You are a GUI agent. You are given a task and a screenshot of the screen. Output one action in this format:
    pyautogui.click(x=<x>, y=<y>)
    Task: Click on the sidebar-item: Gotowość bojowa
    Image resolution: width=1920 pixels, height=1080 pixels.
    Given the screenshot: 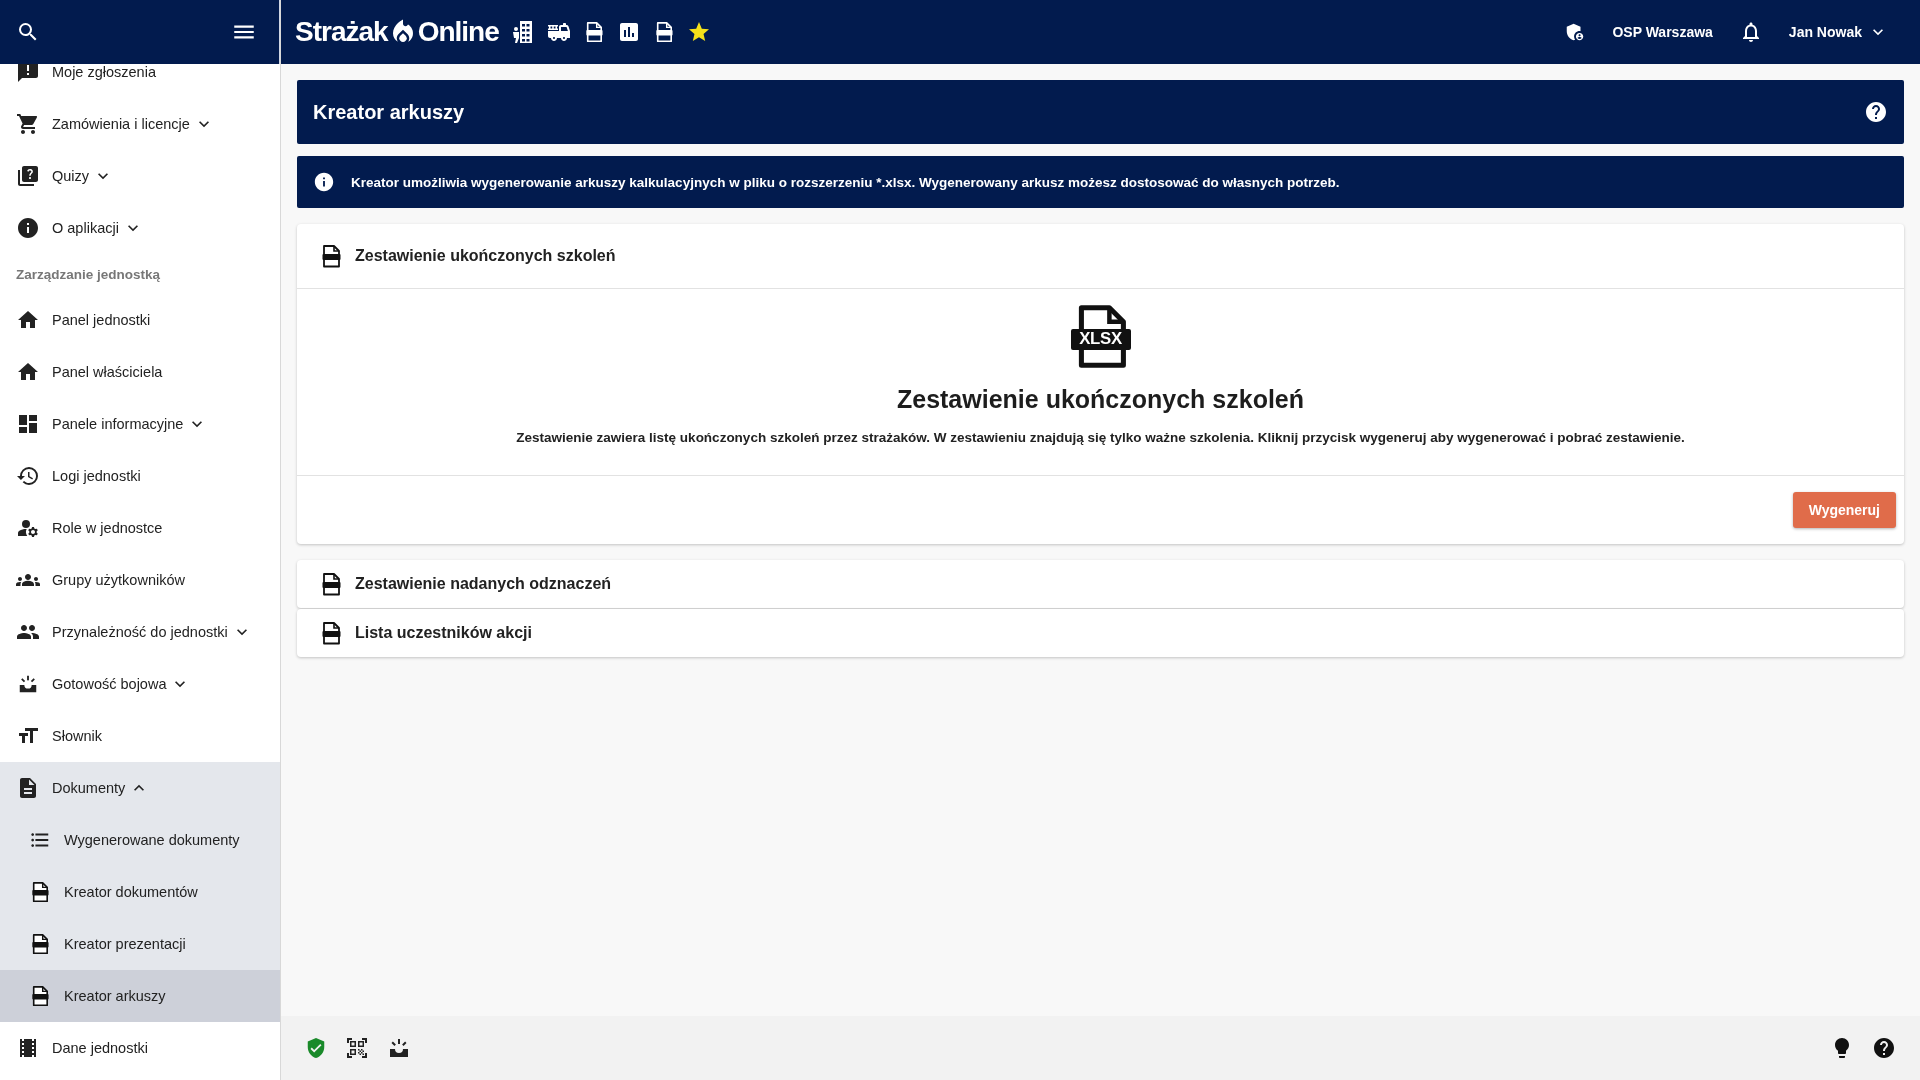 What is the action you would take?
    pyautogui.click(x=140, y=684)
    